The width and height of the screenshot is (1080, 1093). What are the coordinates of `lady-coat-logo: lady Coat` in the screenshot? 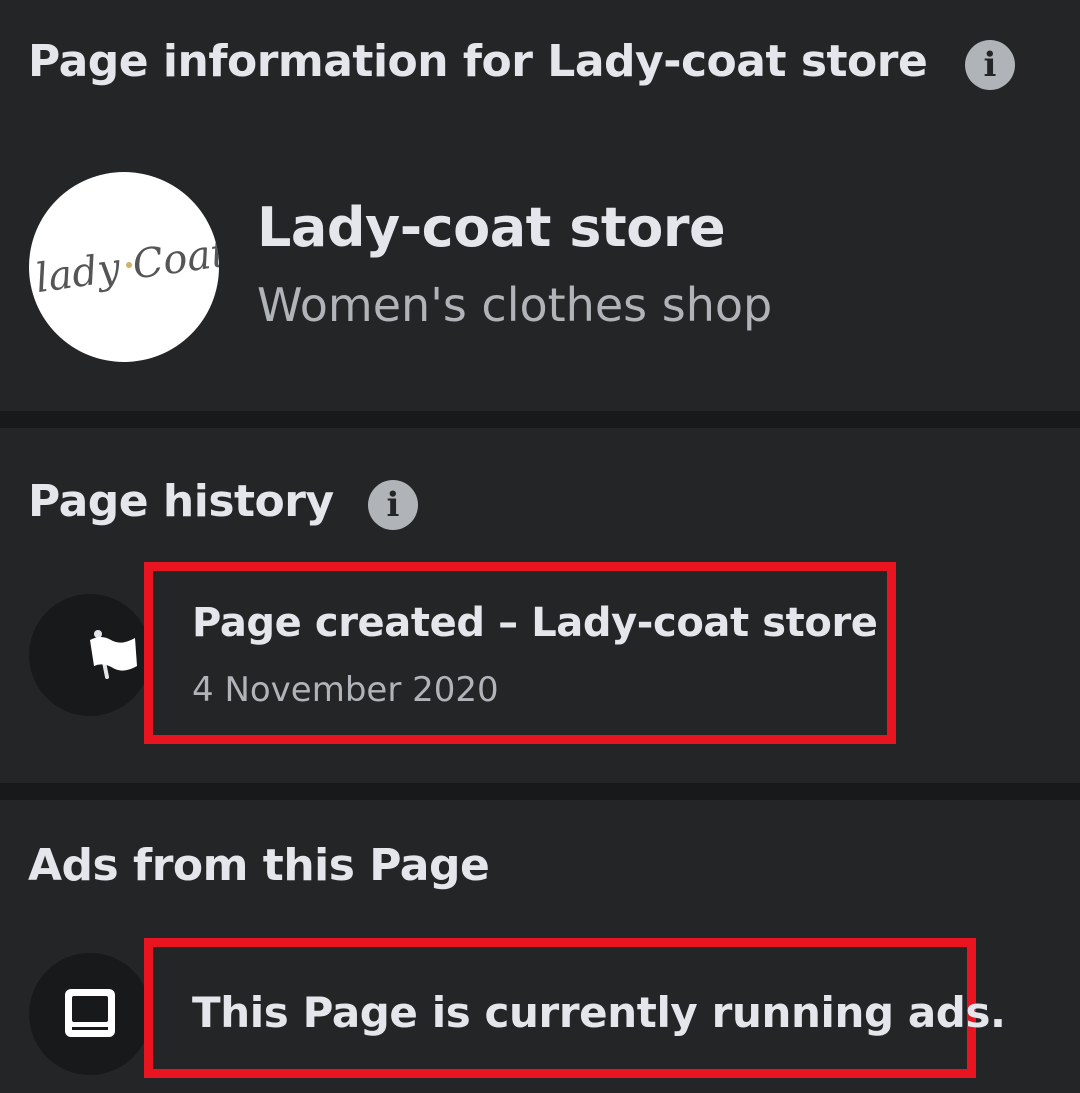 It's located at (126, 266).